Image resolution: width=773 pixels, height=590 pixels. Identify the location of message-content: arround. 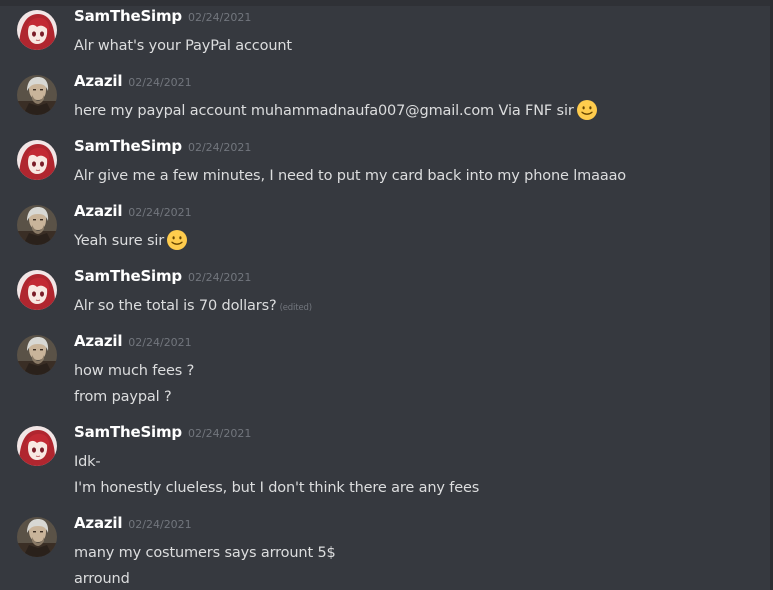
(102, 579).